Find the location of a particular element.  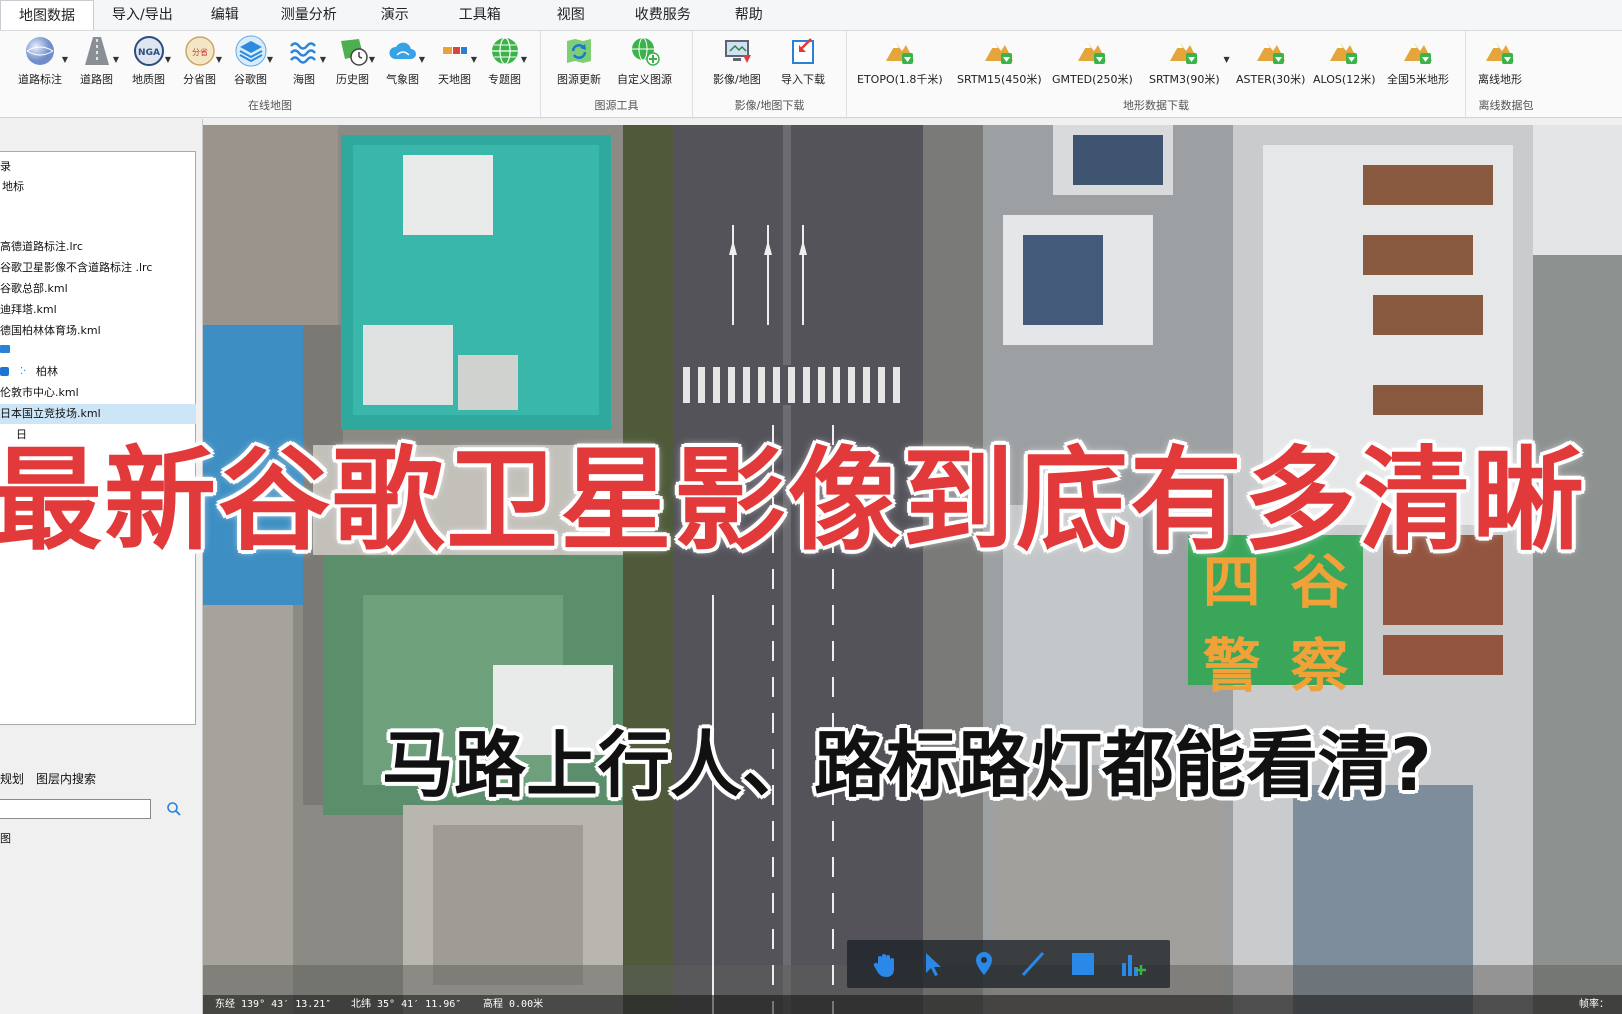

globe-icon is located at coordinates (40, 51).